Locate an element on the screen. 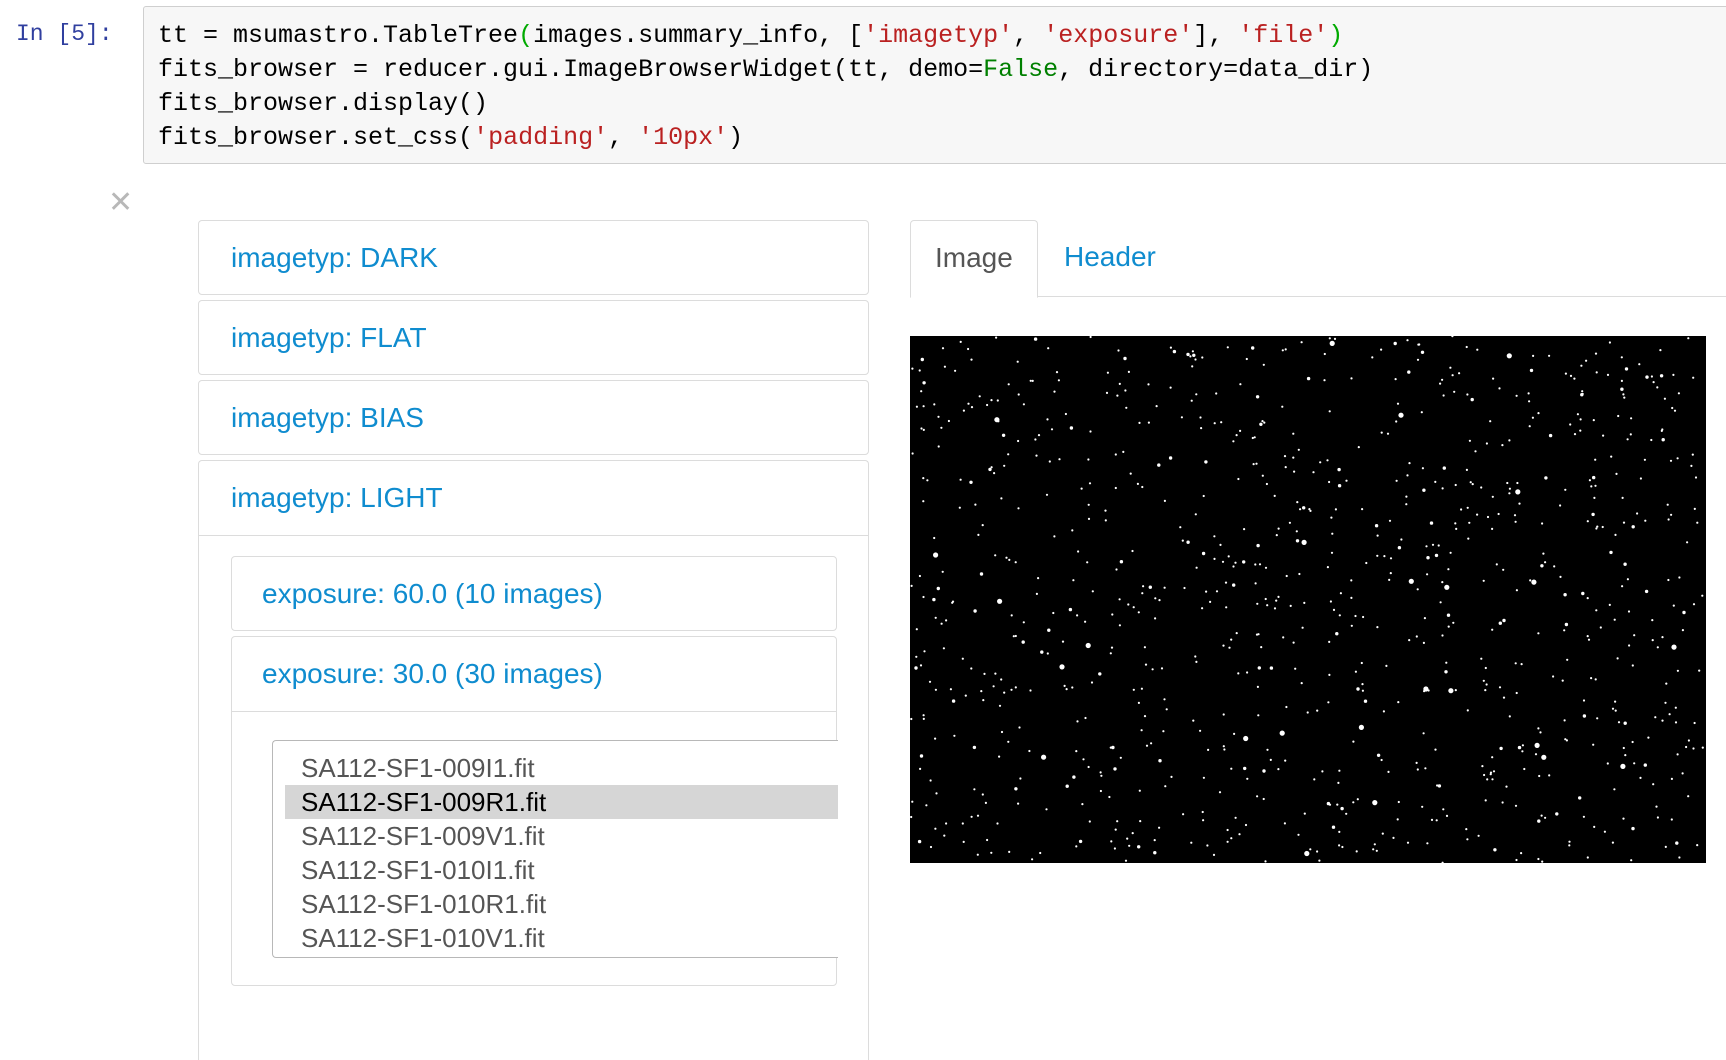 Image resolution: width=1726 pixels, height=1060 pixels. sub-accordion-header-exposure-30: exposure: 30.0 (30 images) is located at coordinates (534, 674).